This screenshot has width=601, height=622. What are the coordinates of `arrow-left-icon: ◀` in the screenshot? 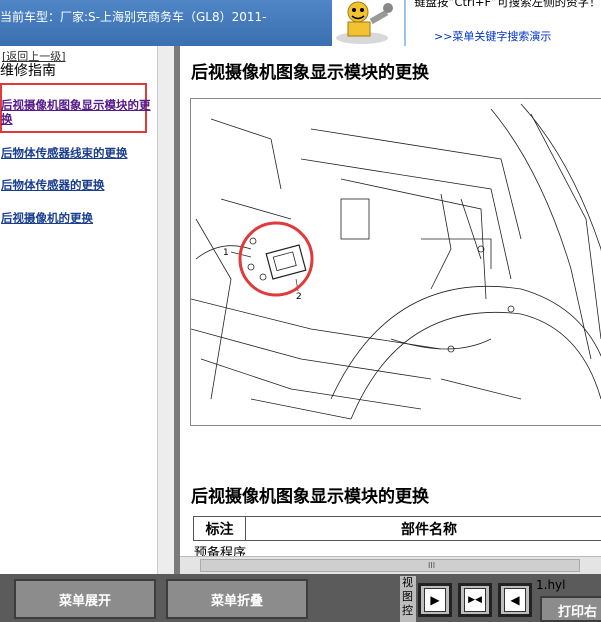 It's located at (515, 600).